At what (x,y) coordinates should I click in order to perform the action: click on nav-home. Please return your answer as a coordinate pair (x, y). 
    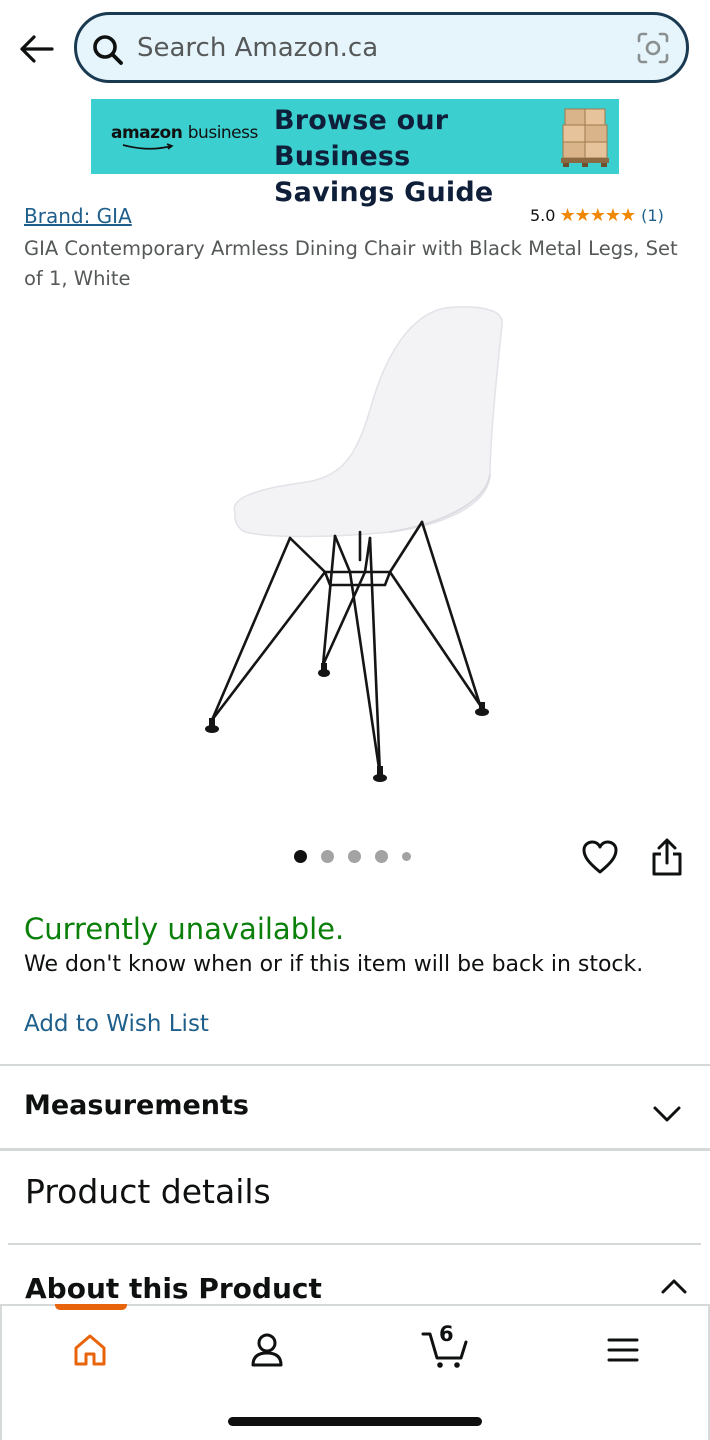
    Looking at the image, I should click on (90, 1350).